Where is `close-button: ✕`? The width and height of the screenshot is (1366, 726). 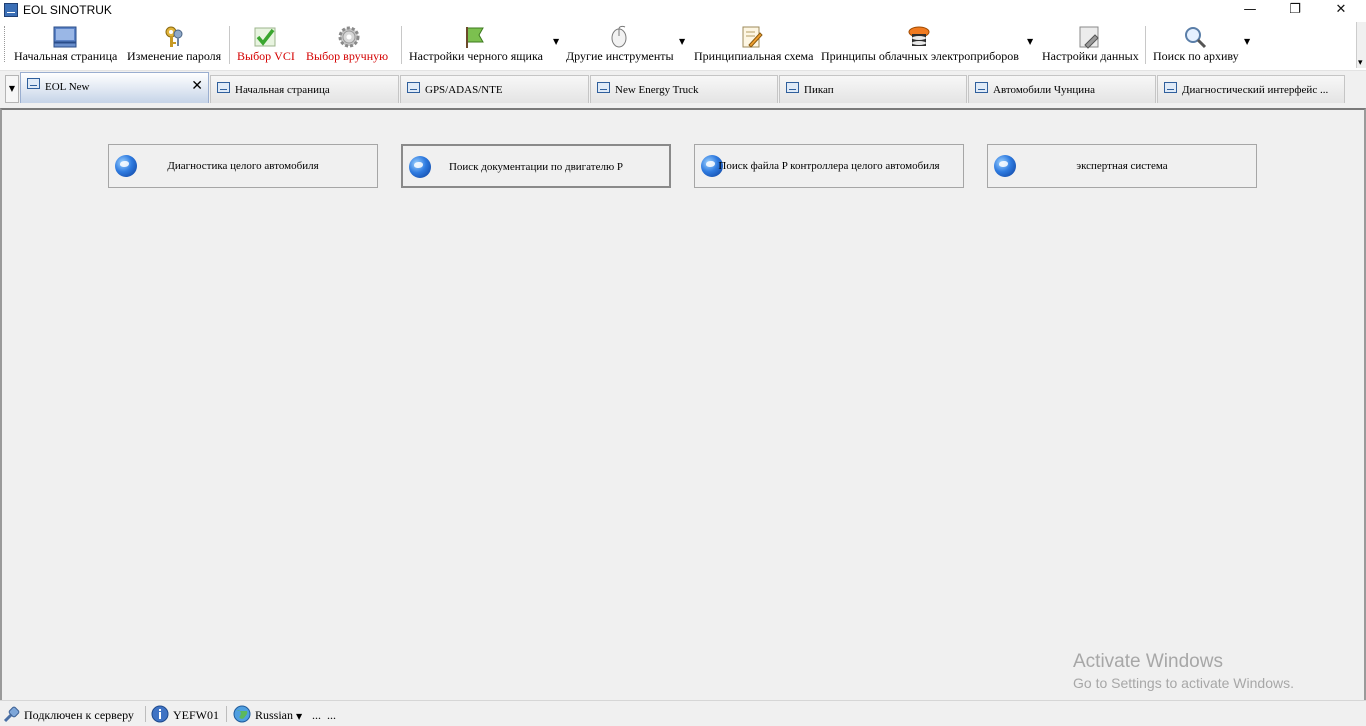 close-button: ✕ is located at coordinates (1341, 11).